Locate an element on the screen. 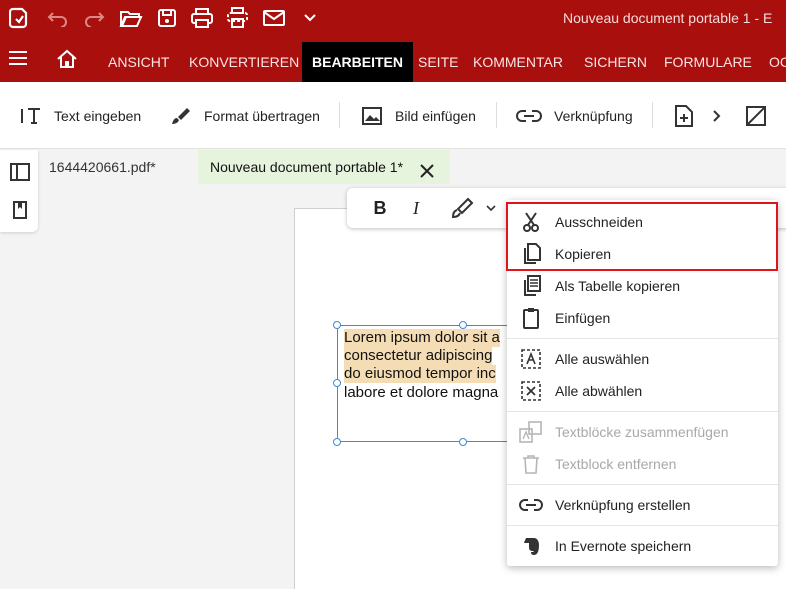 This screenshot has height=589, width=786. undo-icon is located at coordinates (58, 18).